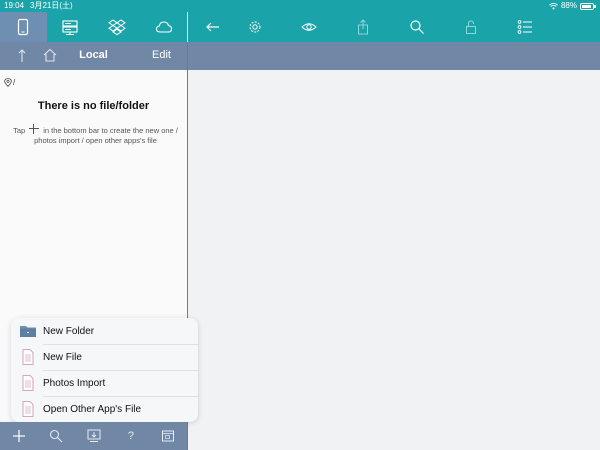  What do you see at coordinates (104, 331) in the screenshot?
I see `menu-item-new-folder: New Folder` at bounding box center [104, 331].